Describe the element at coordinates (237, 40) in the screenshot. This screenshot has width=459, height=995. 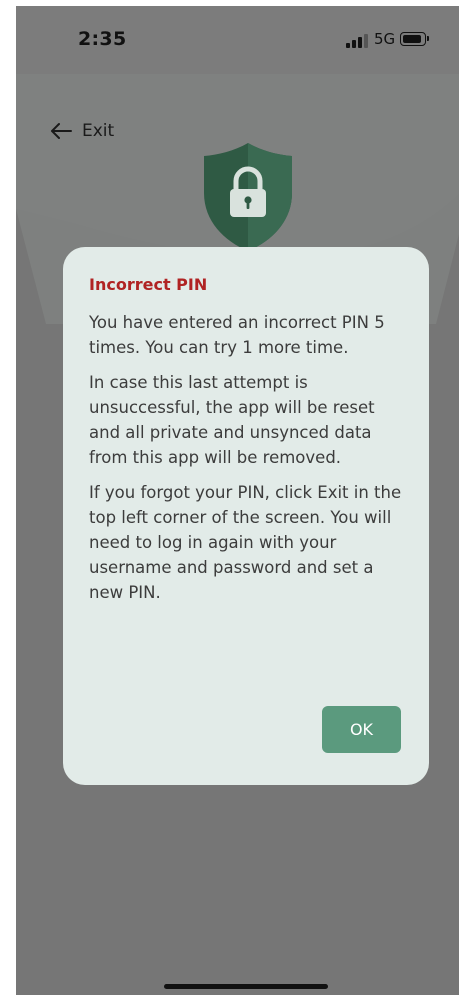
I see `status-bar: 2:35 5G` at that location.